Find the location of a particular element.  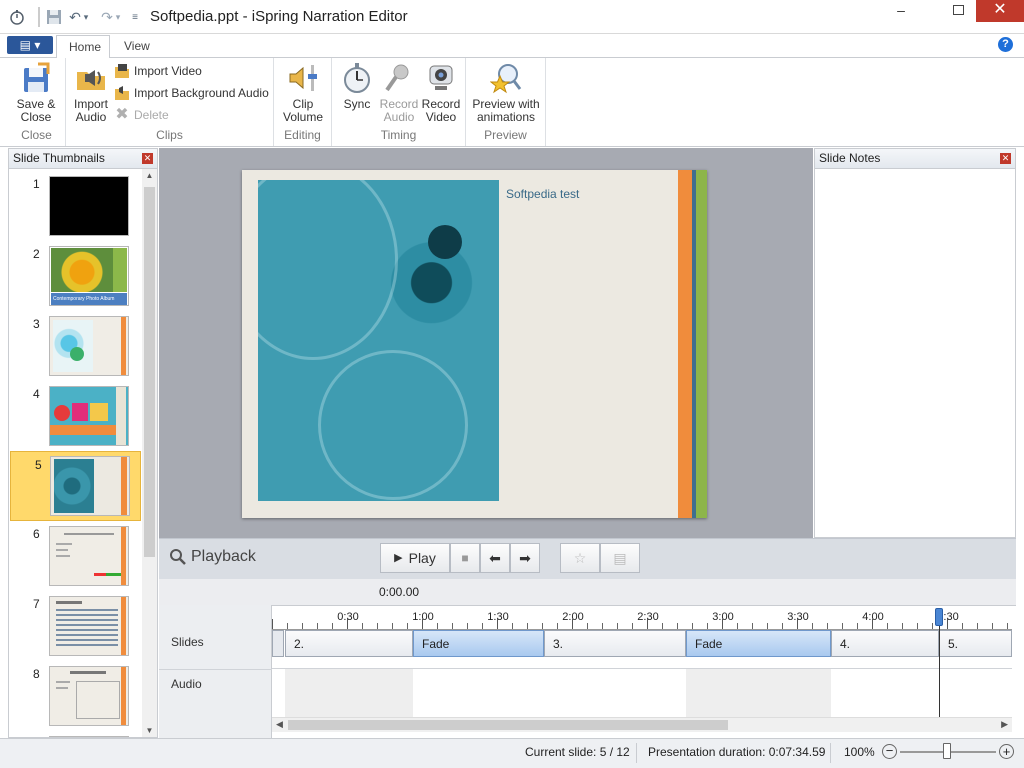

minimize-button: – is located at coordinates (901, 11).